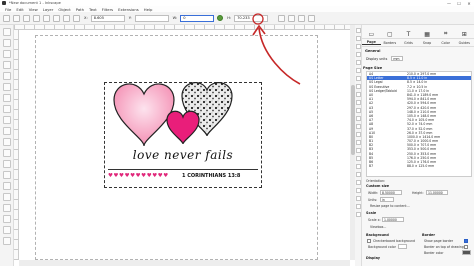  Describe the element at coordinates (282, 18) in the screenshot. I see `scale-stroke-button` at that location.